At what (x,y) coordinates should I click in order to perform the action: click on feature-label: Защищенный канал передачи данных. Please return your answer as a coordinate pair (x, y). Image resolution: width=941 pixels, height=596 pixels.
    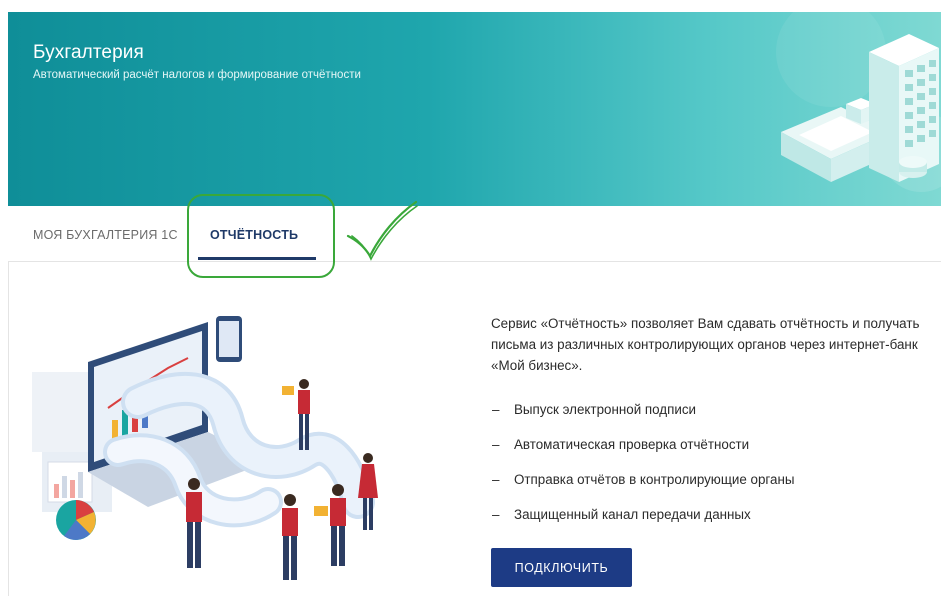
    Looking at the image, I should click on (632, 514).